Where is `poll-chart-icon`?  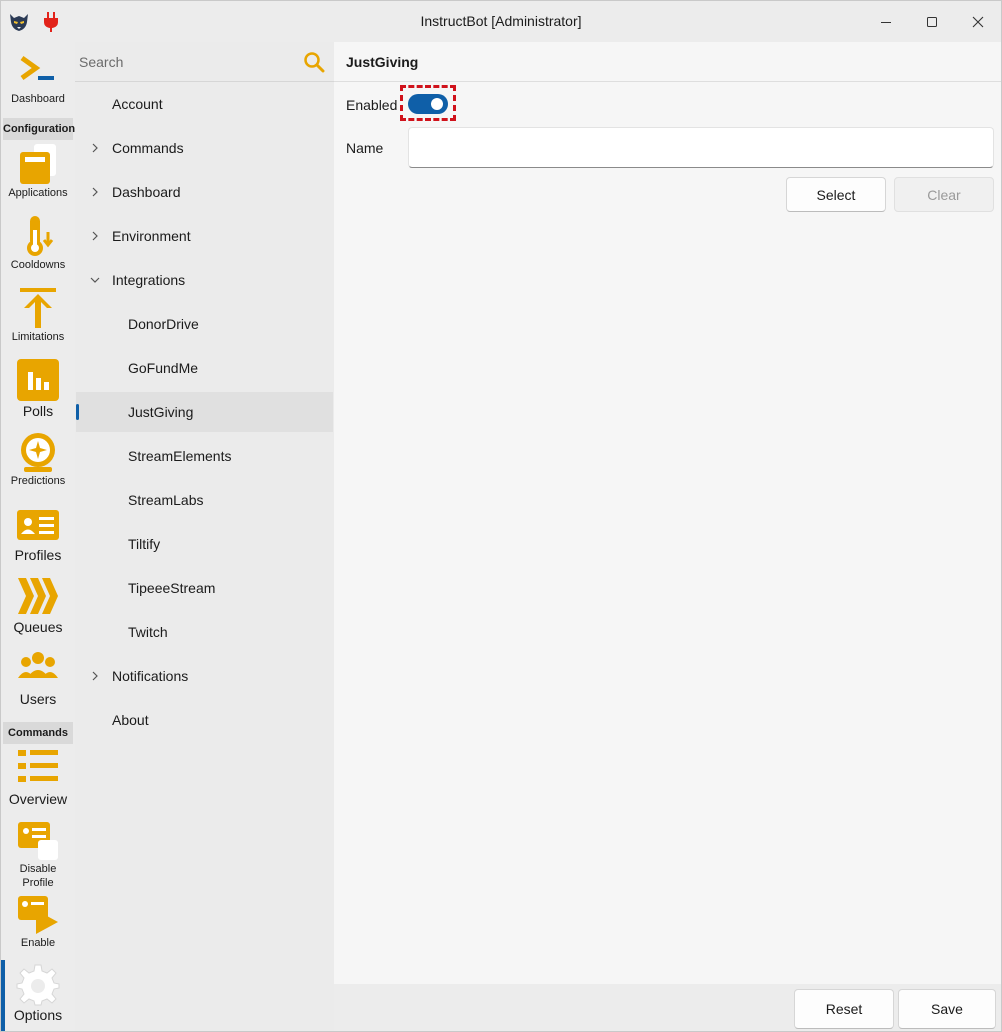 poll-chart-icon is located at coordinates (38, 380).